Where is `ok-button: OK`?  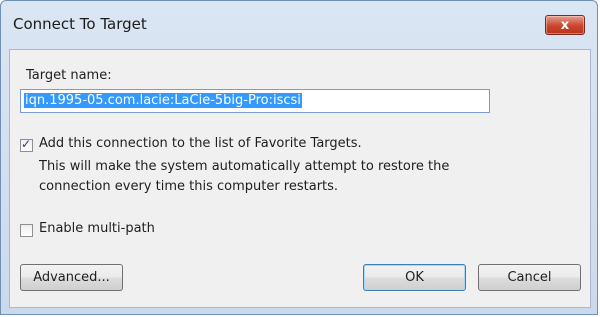
ok-button: OK is located at coordinates (414, 277).